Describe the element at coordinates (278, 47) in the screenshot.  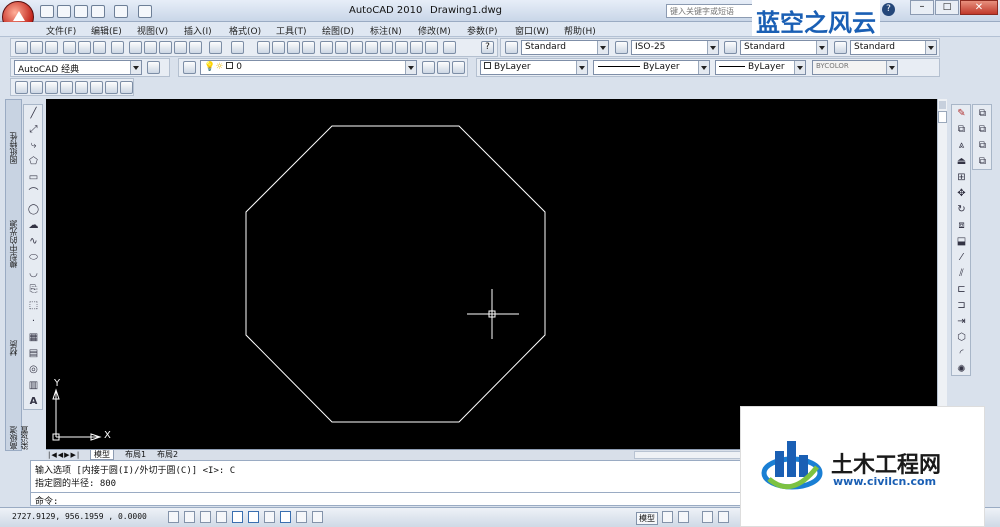
I see `zoom-realtime-icon` at that location.